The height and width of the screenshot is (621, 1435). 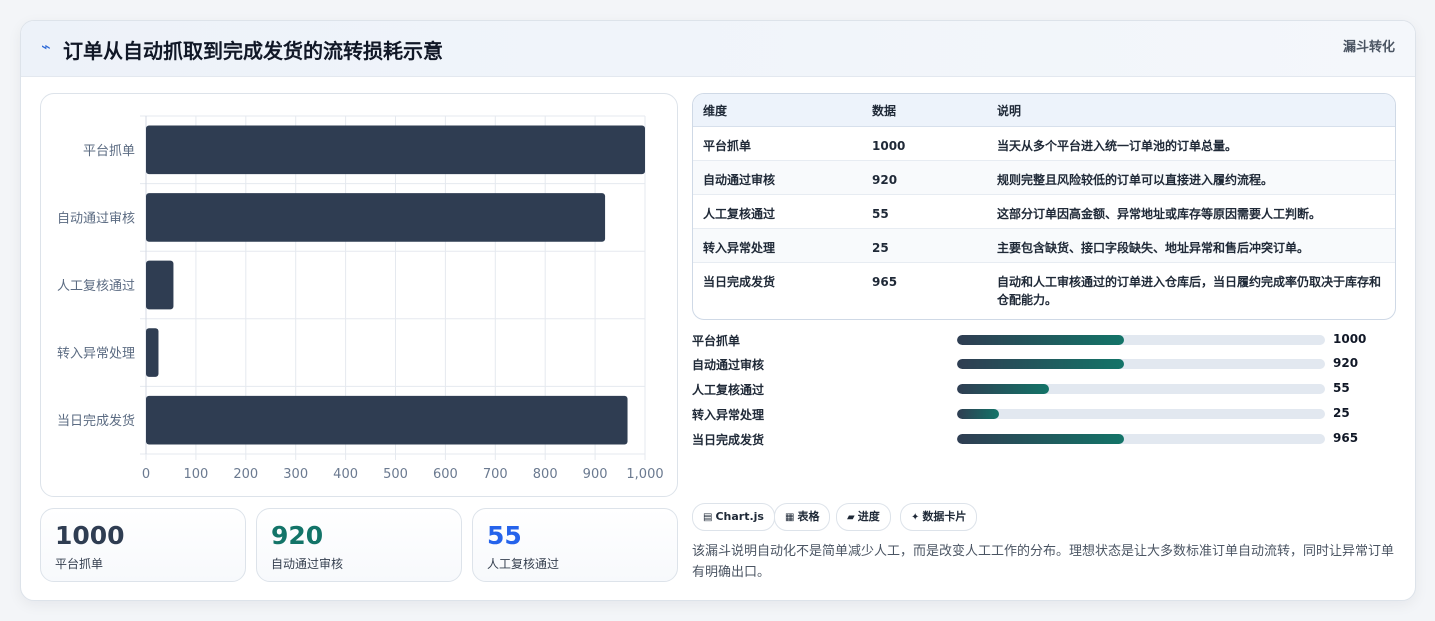 What do you see at coordinates (739, 516) in the screenshot?
I see `chip-label: Chart.js` at bounding box center [739, 516].